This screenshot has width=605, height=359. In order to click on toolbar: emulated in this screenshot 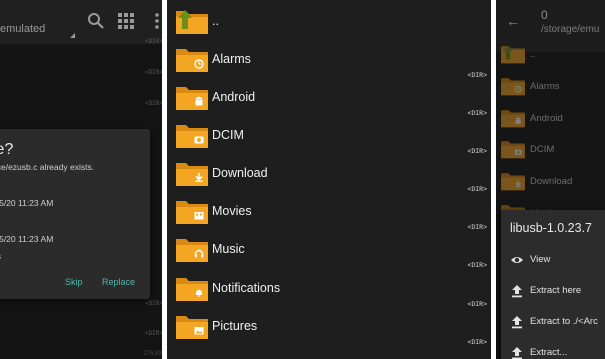, I will do `click(83, 22)`.